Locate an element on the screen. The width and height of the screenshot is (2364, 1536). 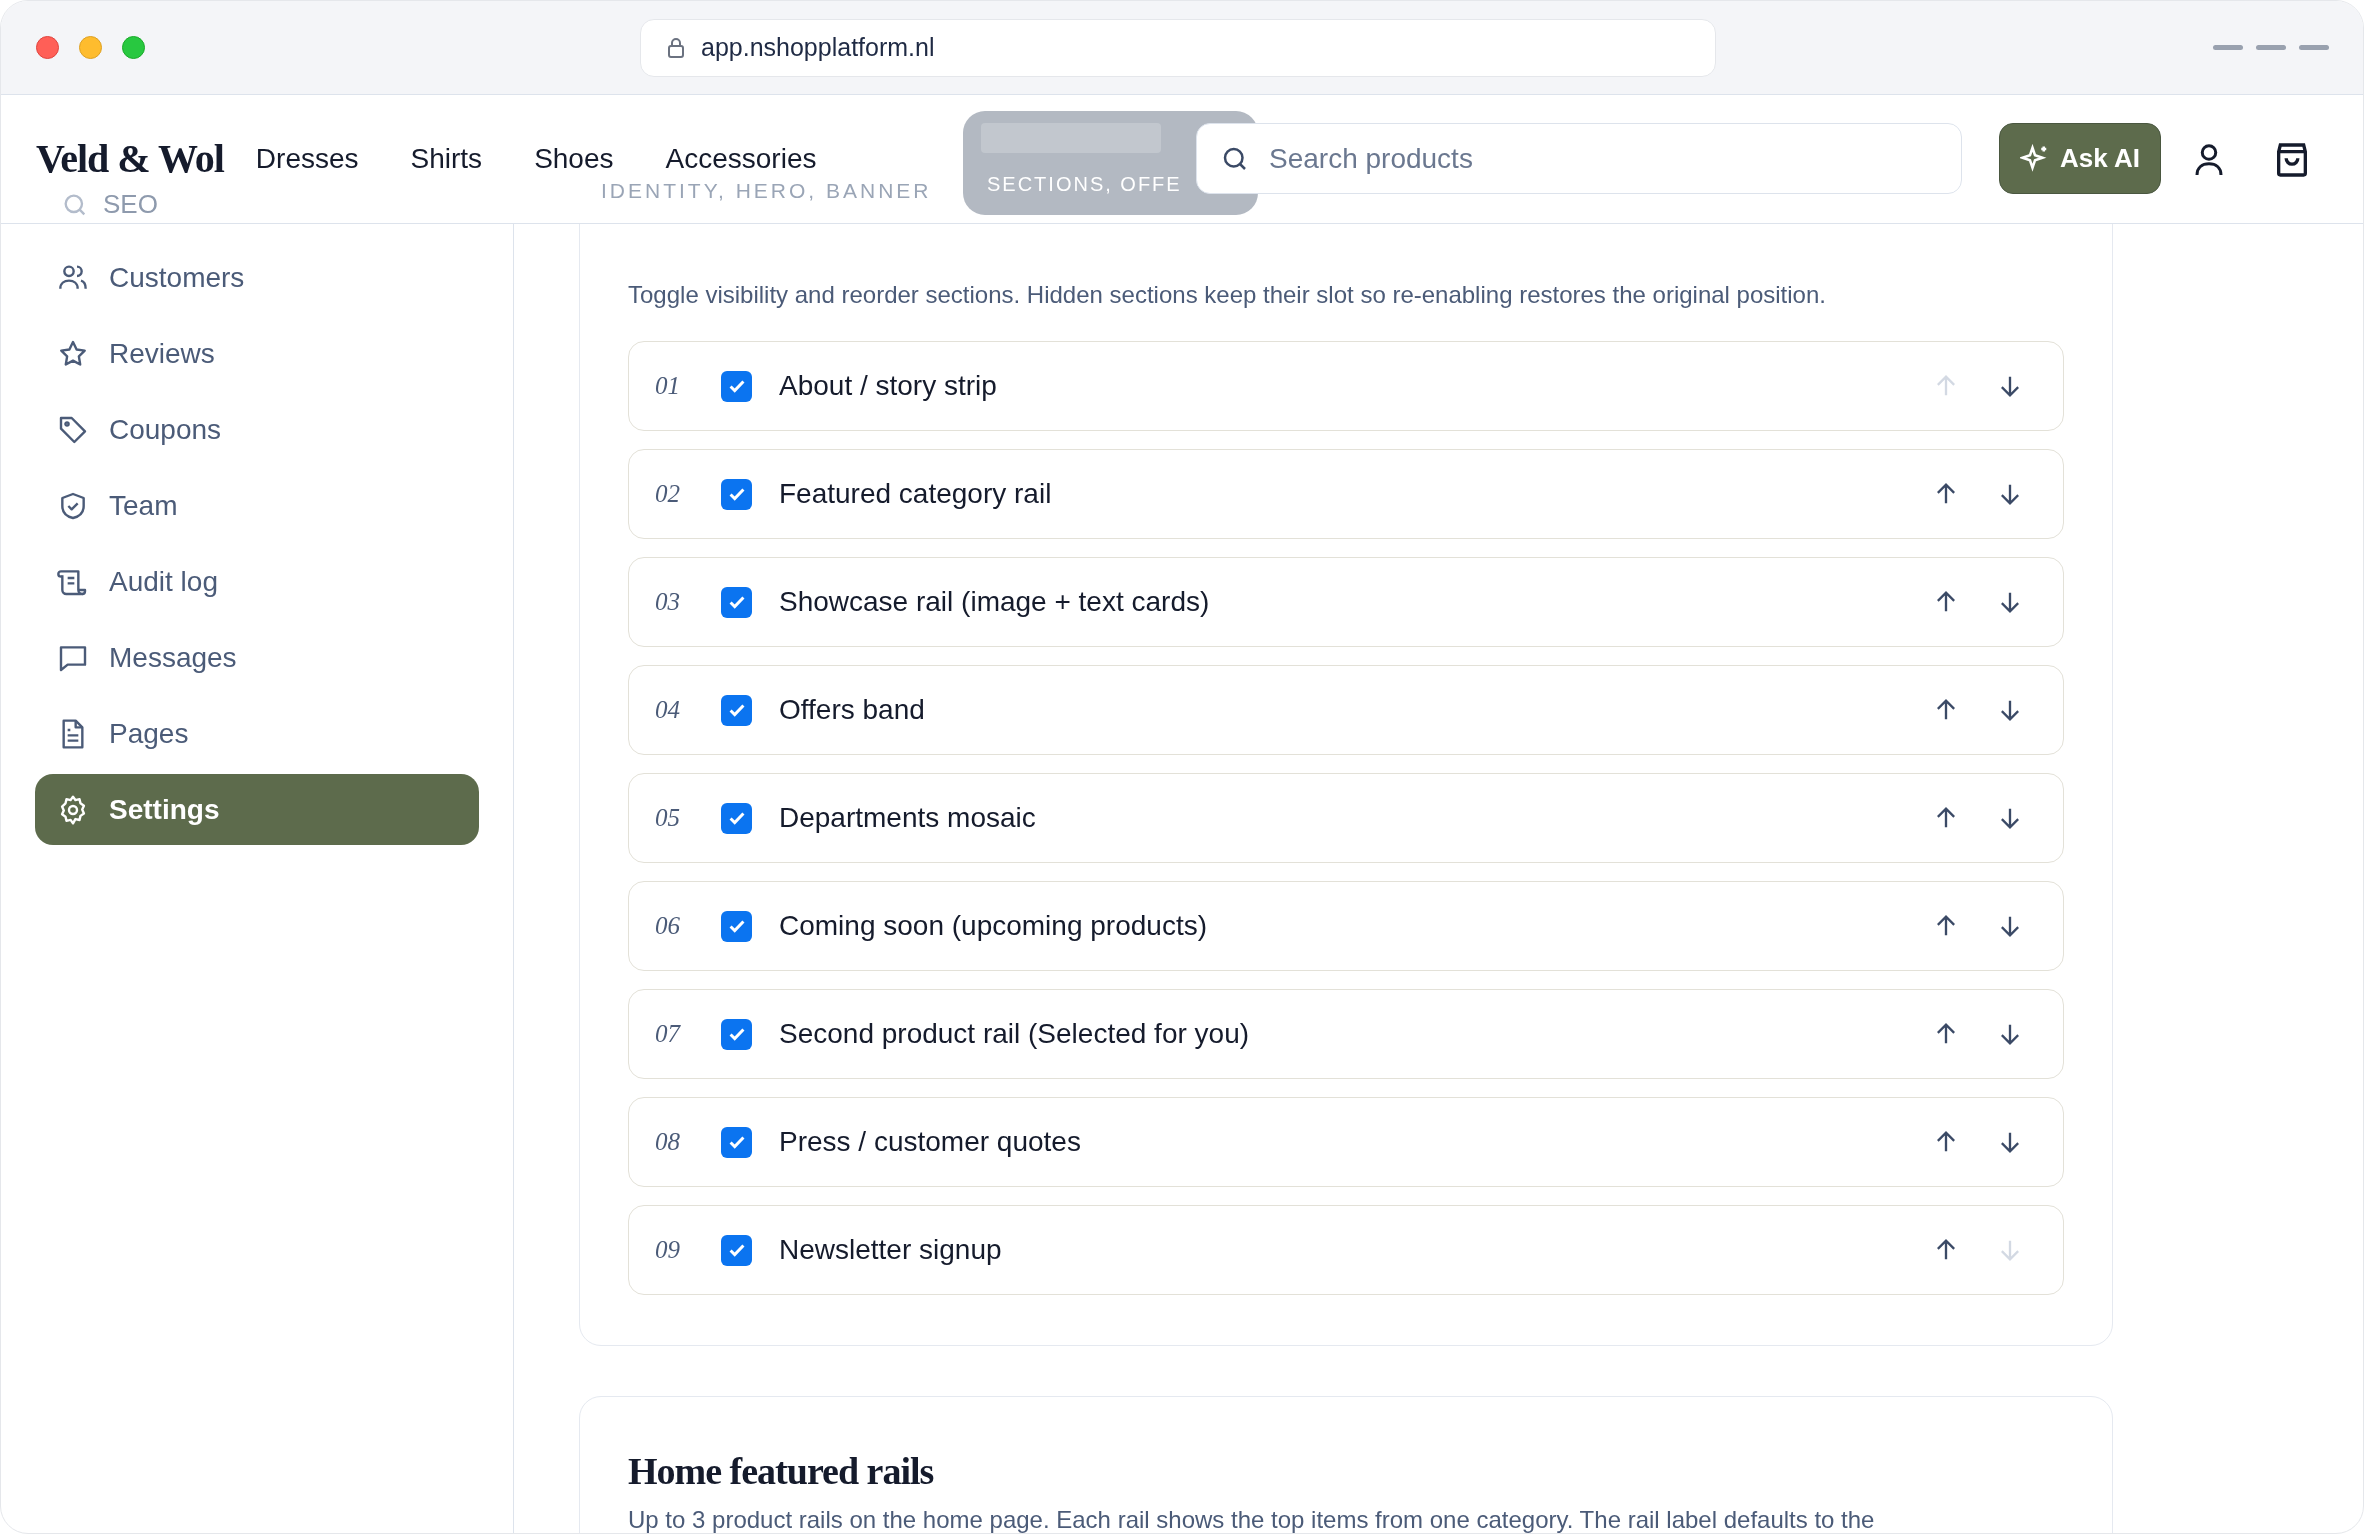
section-number: 01 is located at coordinates (668, 386).